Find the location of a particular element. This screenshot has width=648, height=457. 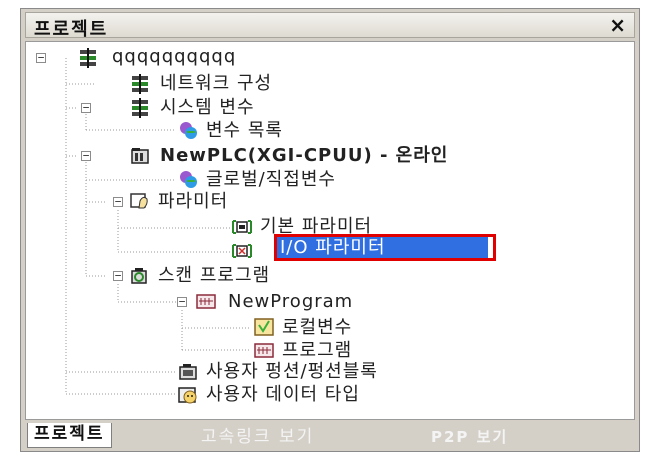

local-variable-icon is located at coordinates (264, 327).